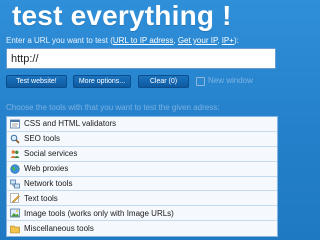  What do you see at coordinates (200, 81) in the screenshot?
I see `new-window-checkbox` at bounding box center [200, 81].